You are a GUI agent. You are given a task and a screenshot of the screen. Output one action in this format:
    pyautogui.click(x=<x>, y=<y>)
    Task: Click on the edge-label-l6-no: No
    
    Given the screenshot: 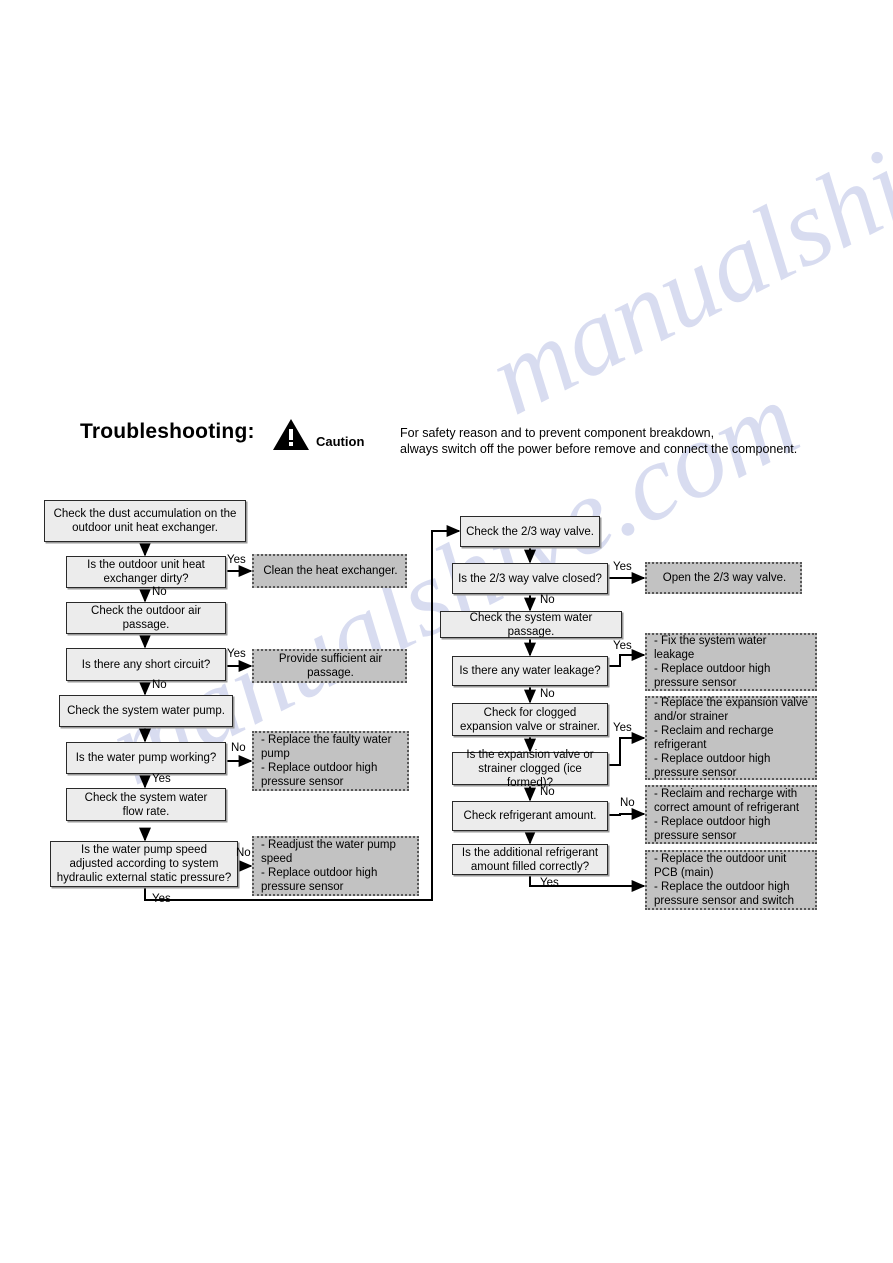 What is the action you would take?
    pyautogui.click(x=238, y=748)
    